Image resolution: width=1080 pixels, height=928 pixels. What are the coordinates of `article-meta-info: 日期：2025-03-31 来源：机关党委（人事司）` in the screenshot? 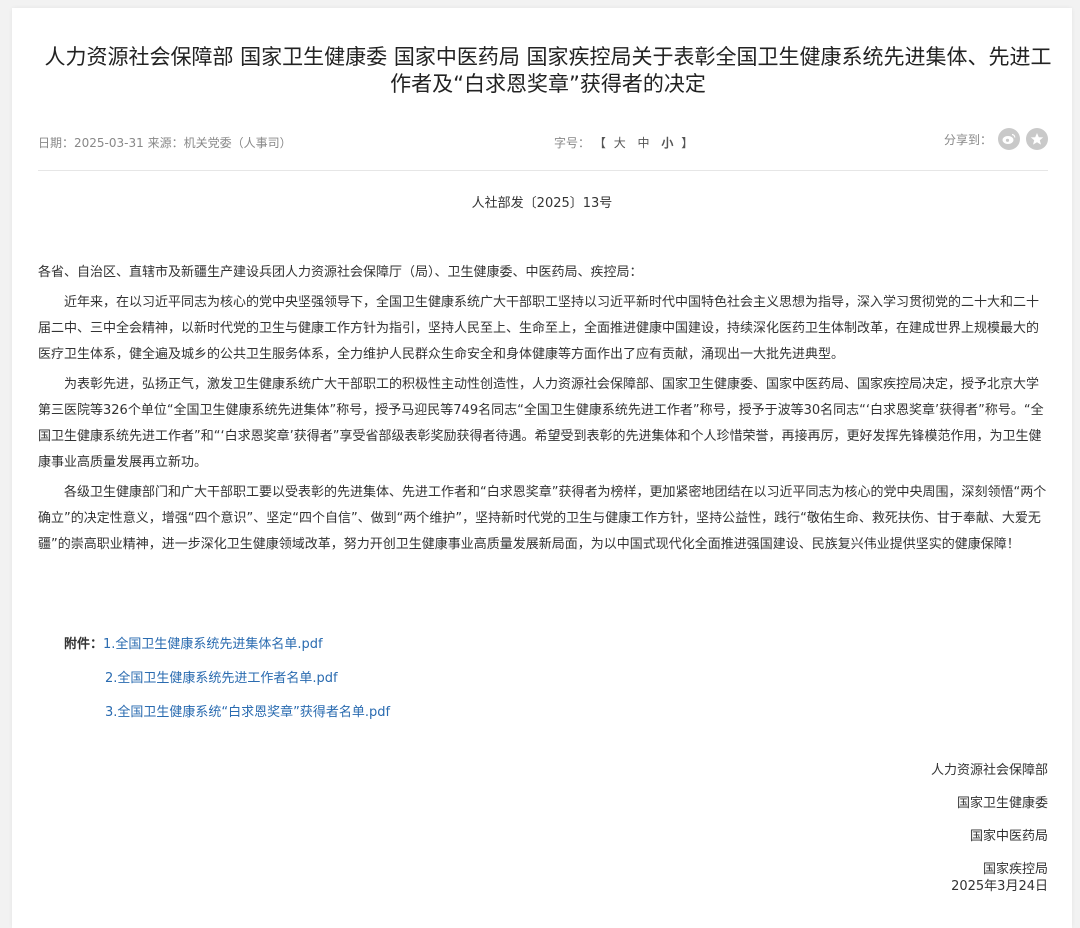 It's located at (165, 142).